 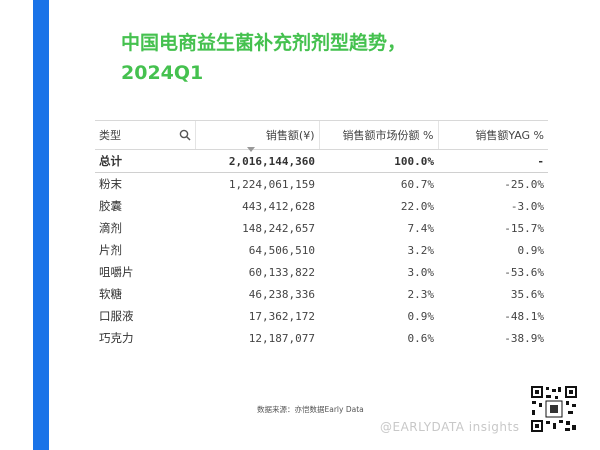 What do you see at coordinates (421, 294) in the screenshot?
I see `cell-share: 2.3%` at bounding box center [421, 294].